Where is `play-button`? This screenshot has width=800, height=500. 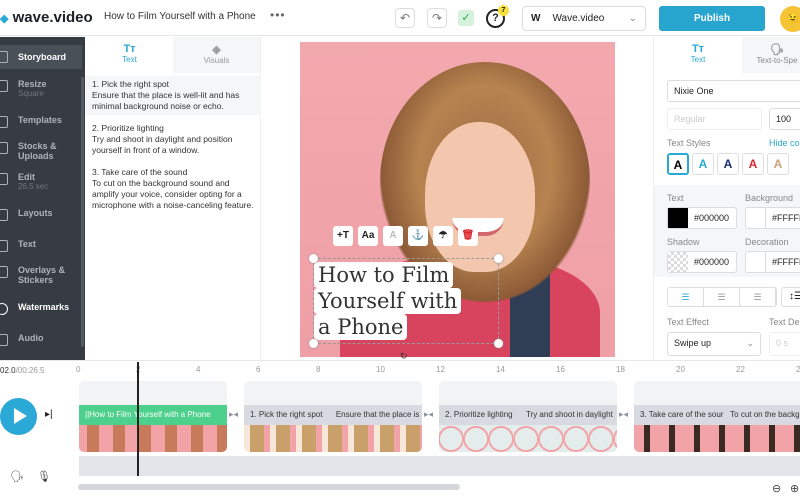 play-button is located at coordinates (18, 416).